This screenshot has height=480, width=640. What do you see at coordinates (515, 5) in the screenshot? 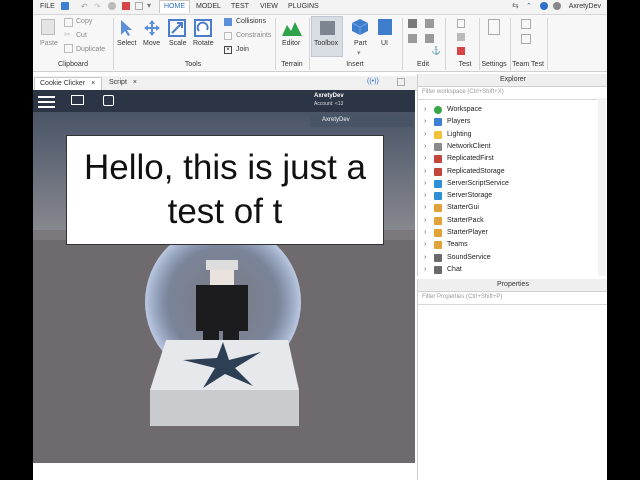
I see `share-icon: ⇆` at bounding box center [515, 5].